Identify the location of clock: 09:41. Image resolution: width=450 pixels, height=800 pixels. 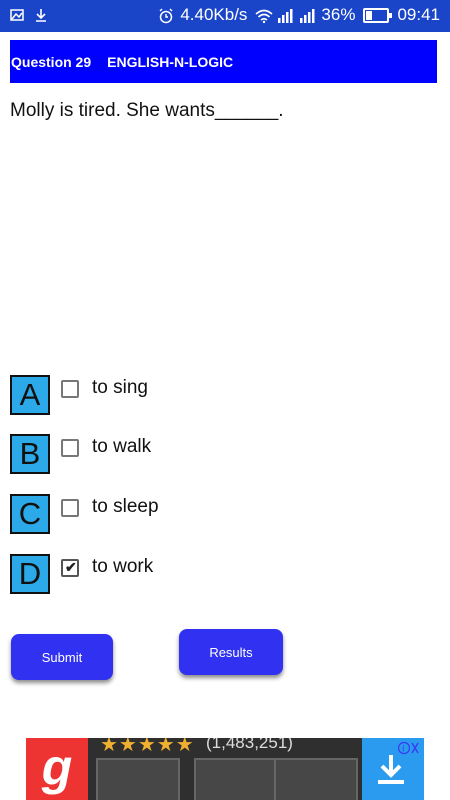
(418, 14).